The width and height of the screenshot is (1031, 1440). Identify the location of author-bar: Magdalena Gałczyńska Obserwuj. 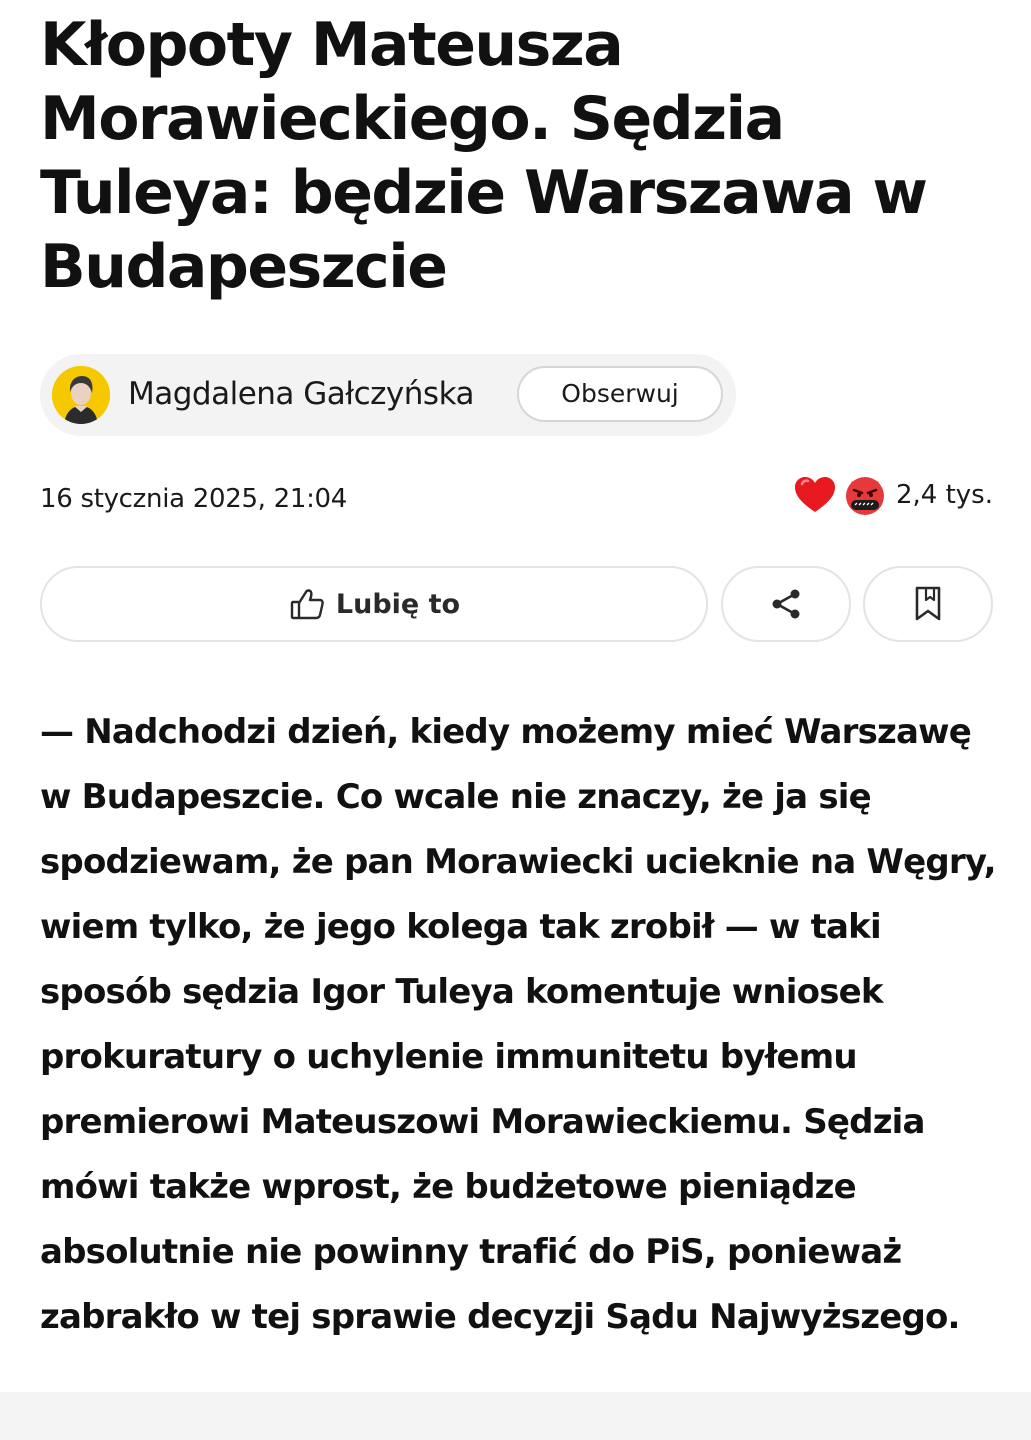
(388, 395).